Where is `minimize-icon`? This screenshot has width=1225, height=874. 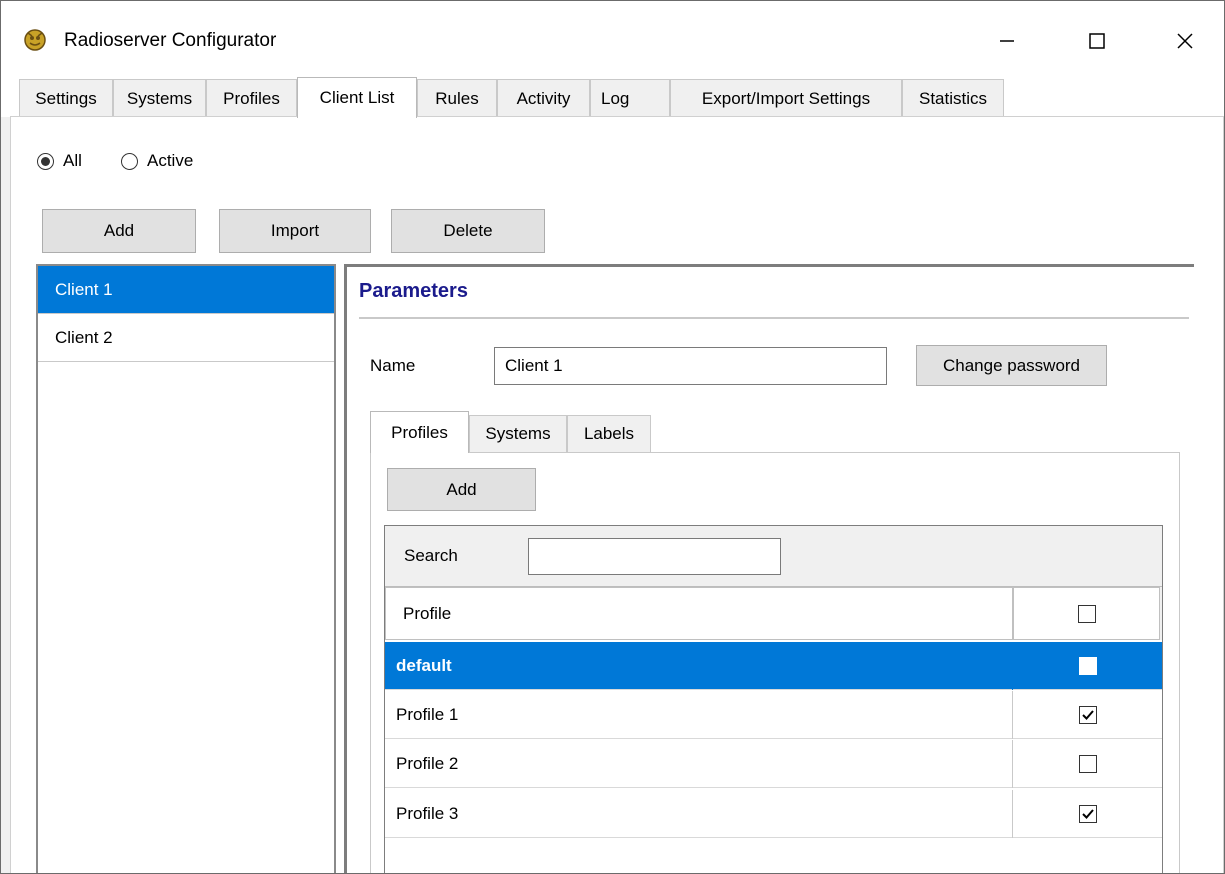 minimize-icon is located at coordinates (1007, 41).